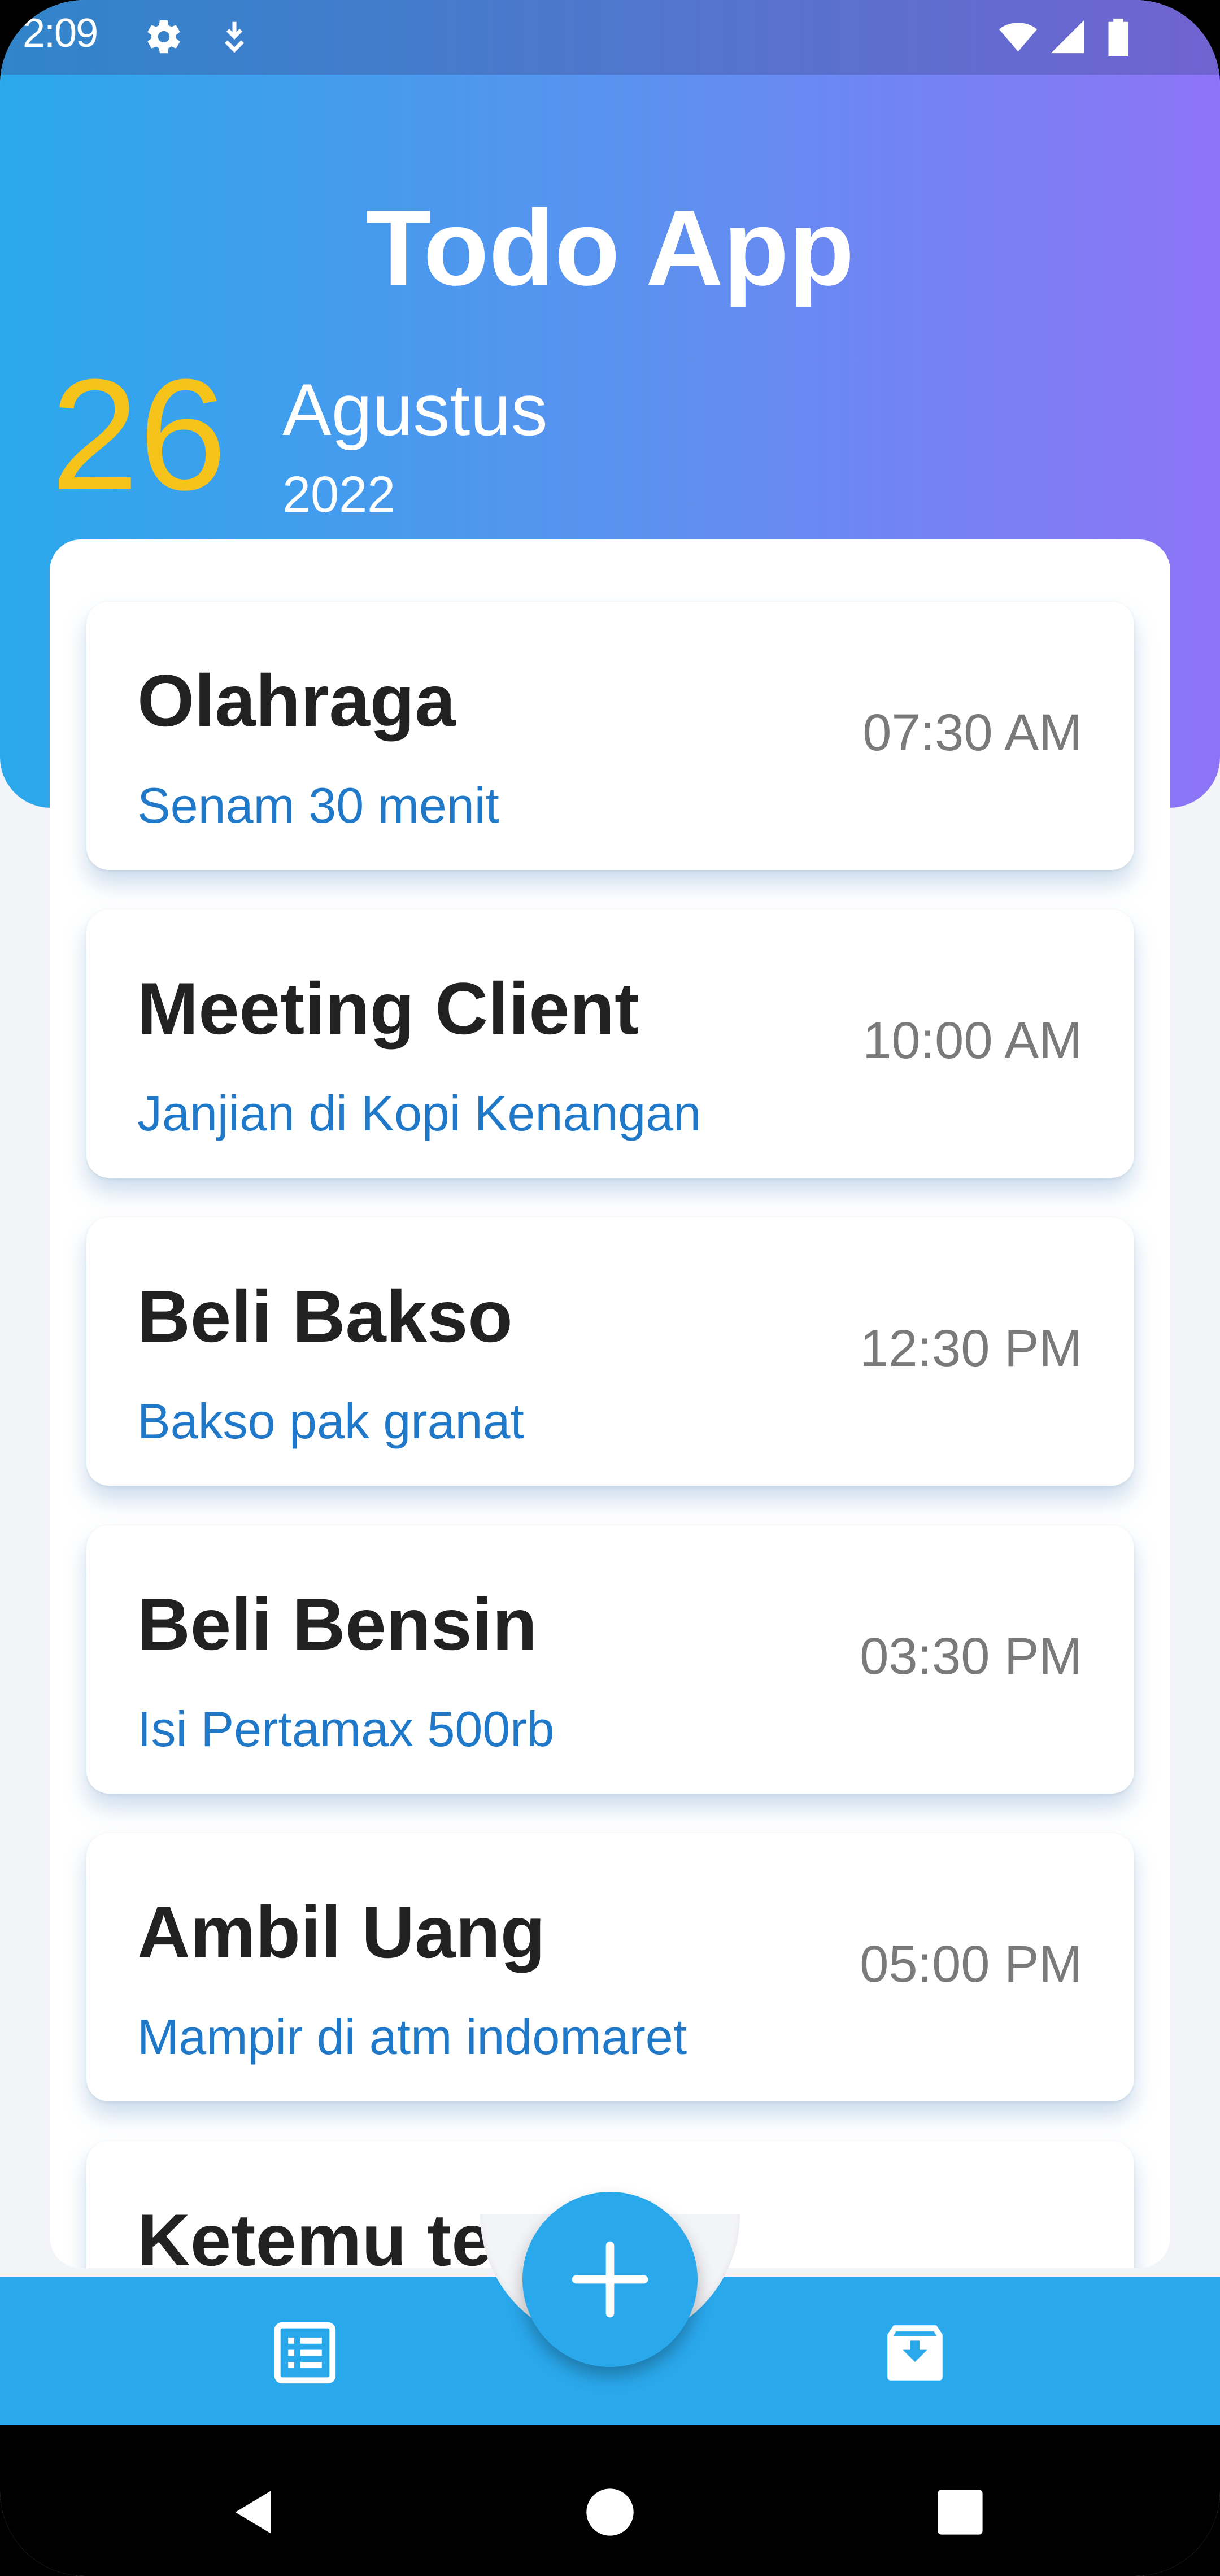 The height and width of the screenshot is (2576, 1220). Describe the element at coordinates (1118, 37) in the screenshot. I see `battery-icon` at that location.